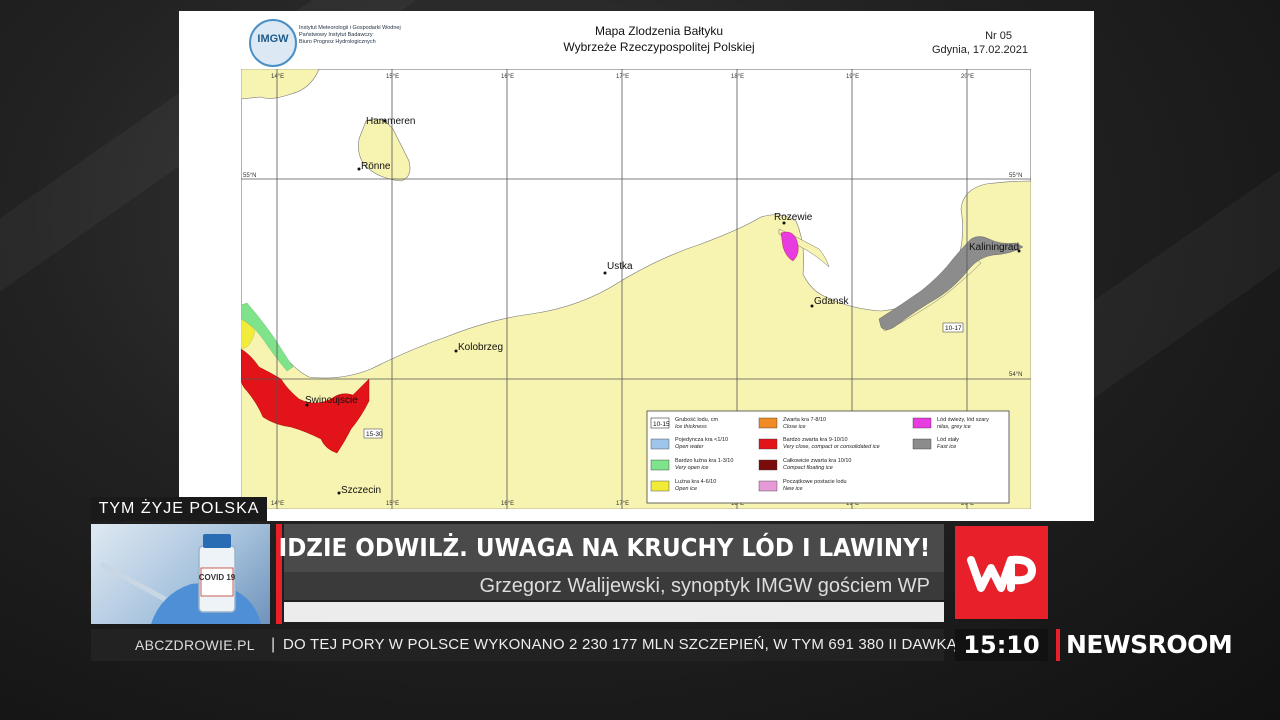  I want to click on city-rozewie: Rozewie, so click(793, 217).